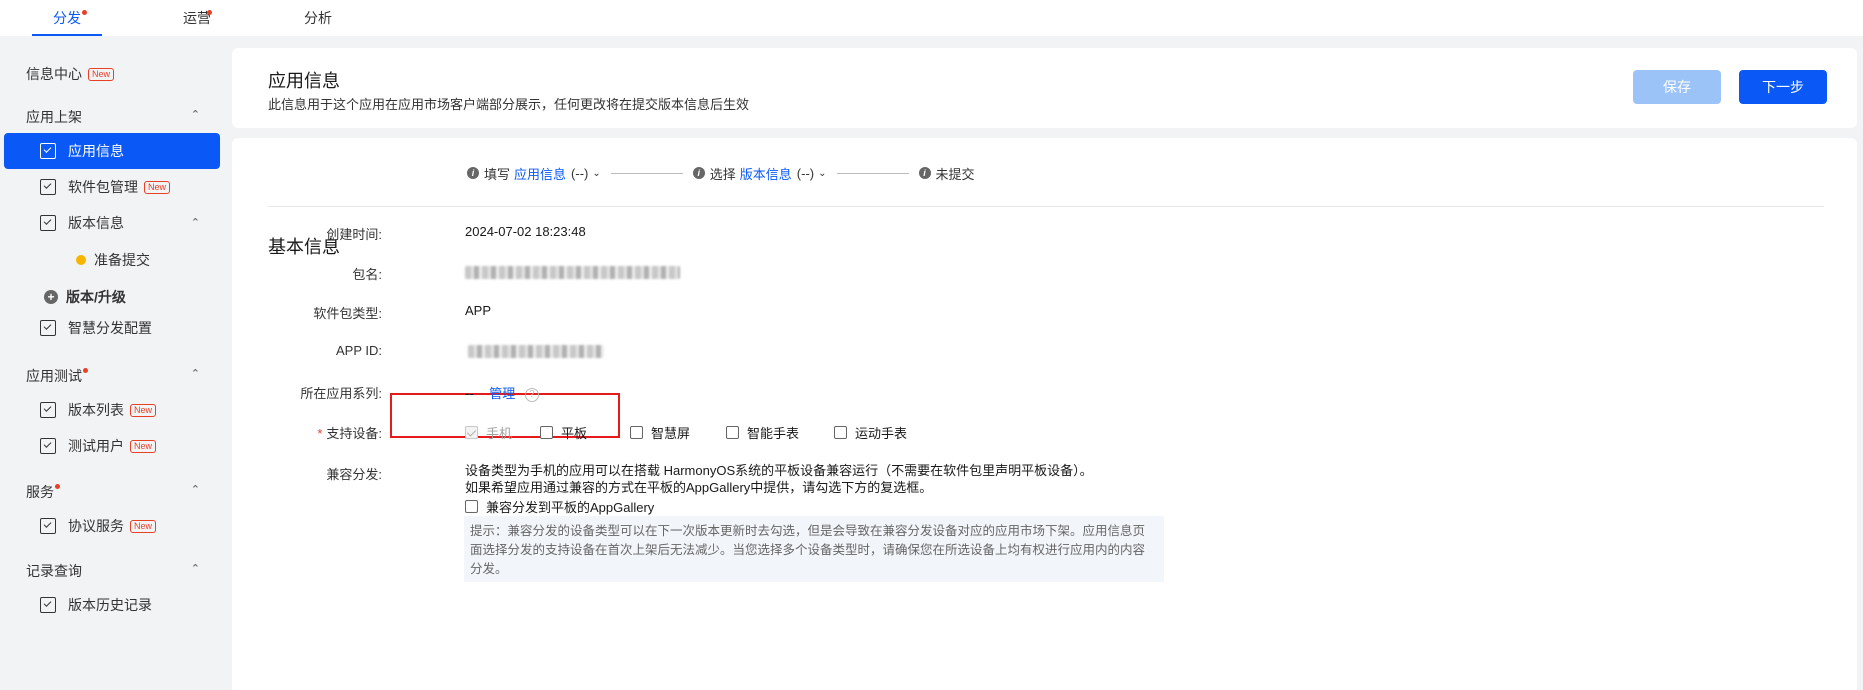  Describe the element at coordinates (96, 526) in the screenshot. I see `sidebar-item-label: 协议服务` at that location.